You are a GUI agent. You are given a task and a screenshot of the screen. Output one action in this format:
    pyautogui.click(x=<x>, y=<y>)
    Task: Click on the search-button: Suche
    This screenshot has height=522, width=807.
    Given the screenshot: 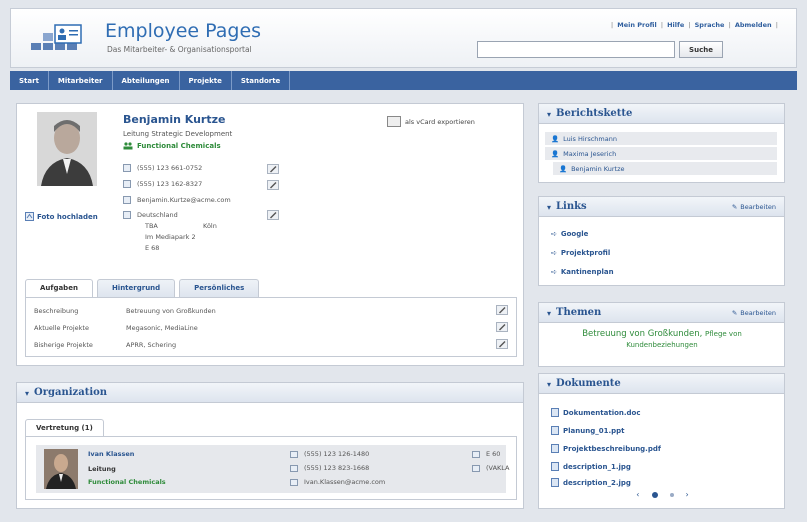 What is the action you would take?
    pyautogui.click(x=701, y=49)
    